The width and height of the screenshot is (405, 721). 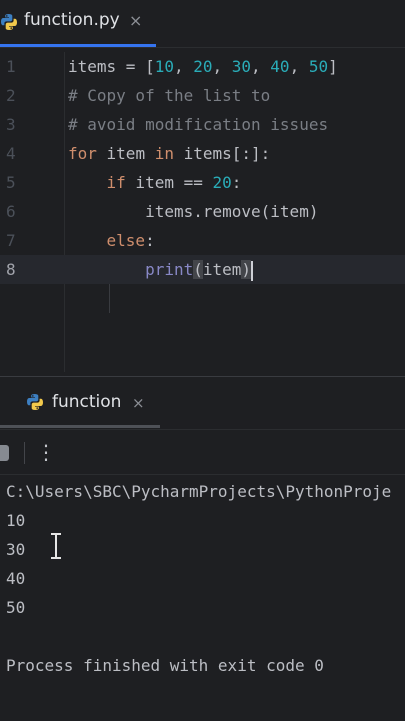 What do you see at coordinates (11, 153) in the screenshot?
I see `line-number: 4` at bounding box center [11, 153].